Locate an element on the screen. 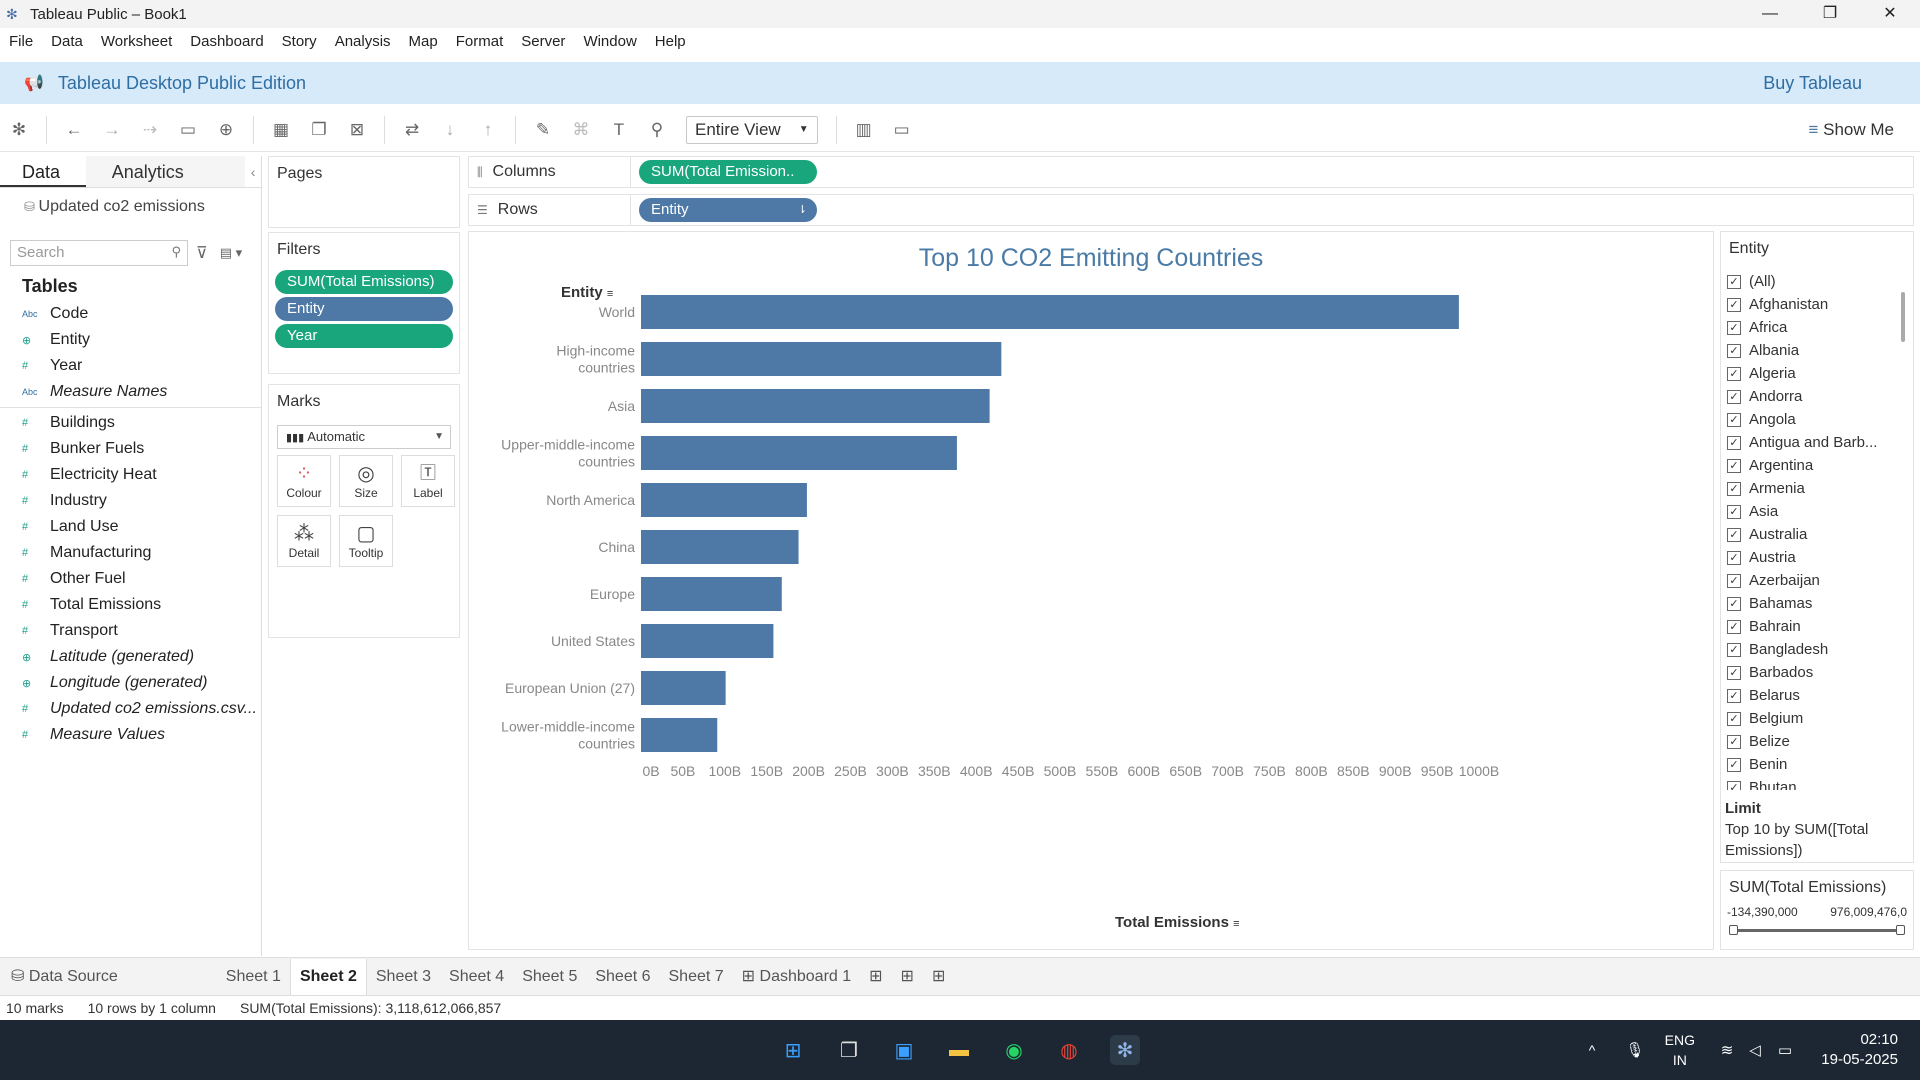  entity-checkbox-item: ✓ Belgium is located at coordinates (1815, 718).